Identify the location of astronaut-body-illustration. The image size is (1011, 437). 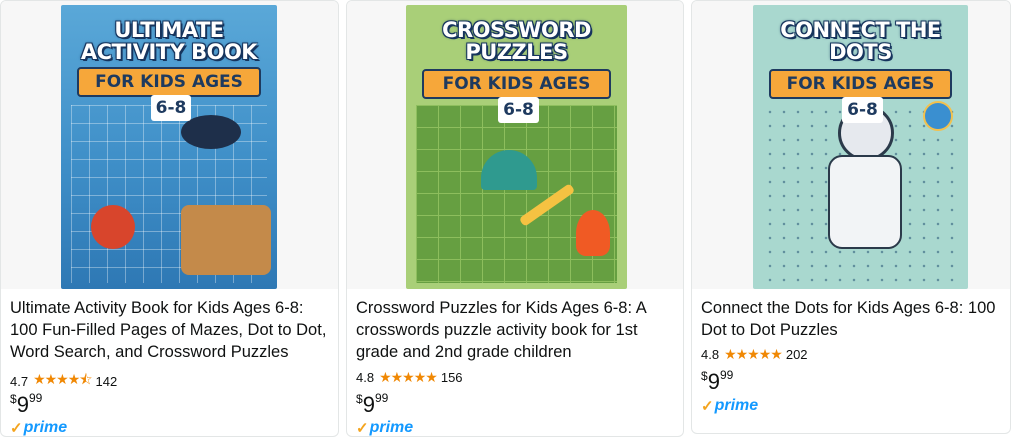
(865, 202).